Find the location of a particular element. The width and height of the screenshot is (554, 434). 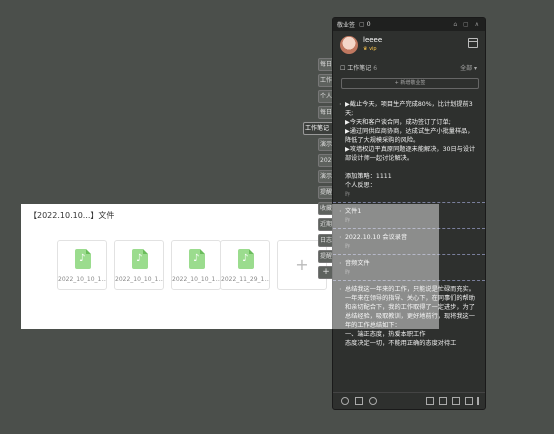

note-text: 文件1 is located at coordinates (353, 211).